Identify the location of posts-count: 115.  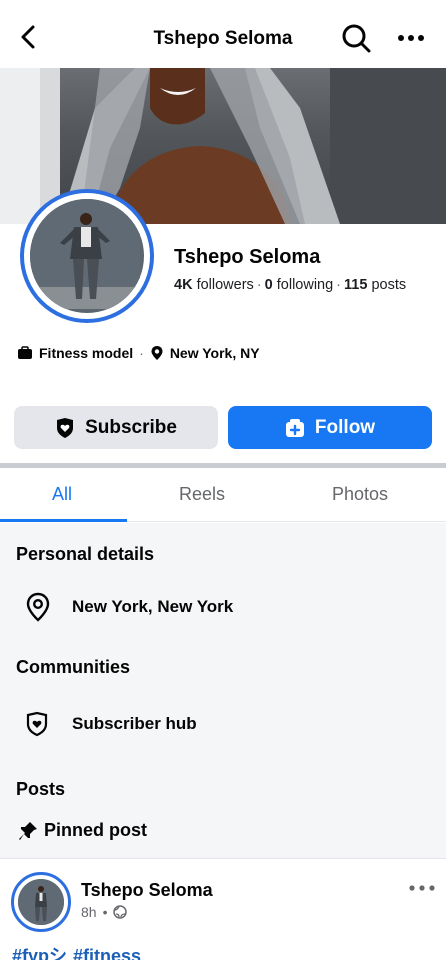
(356, 285).